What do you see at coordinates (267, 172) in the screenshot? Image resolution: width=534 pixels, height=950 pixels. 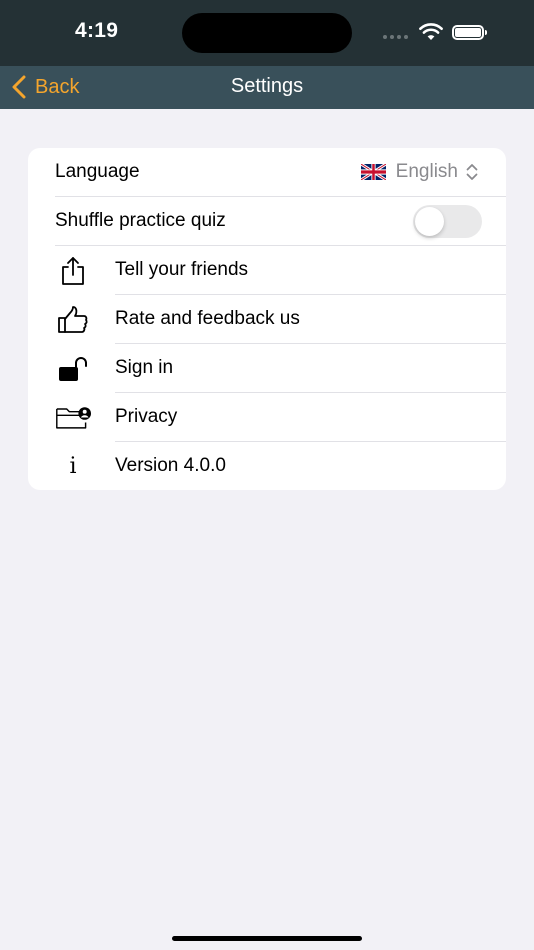 I see `language-row: Language English` at bounding box center [267, 172].